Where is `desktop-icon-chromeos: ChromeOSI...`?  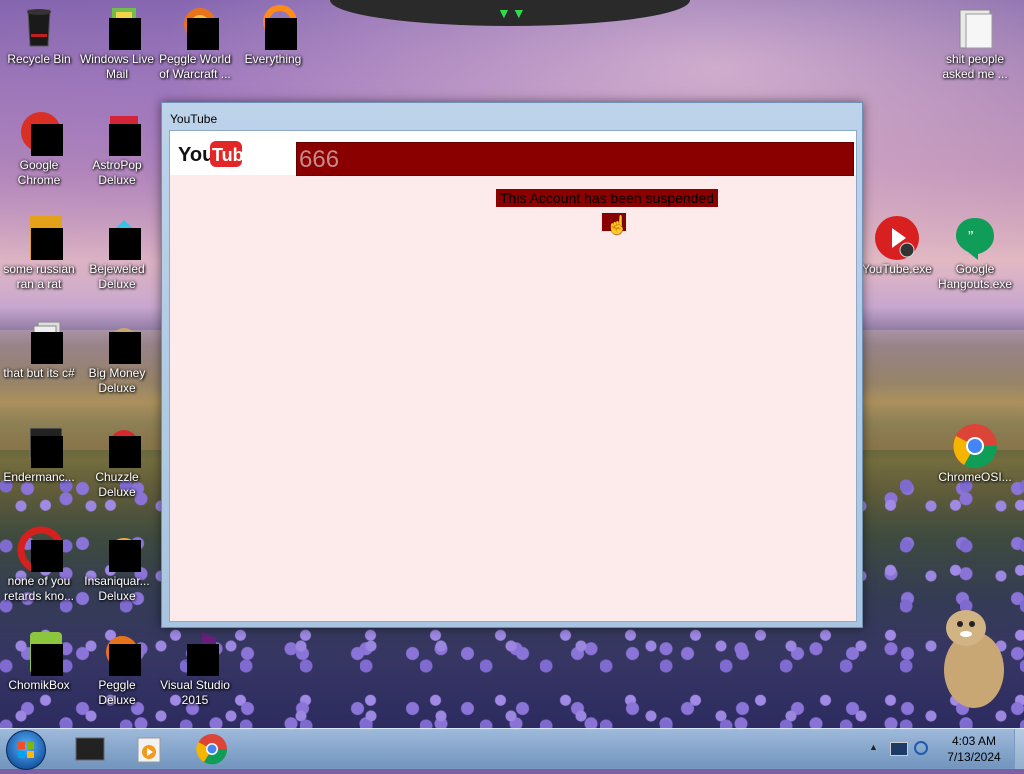 desktop-icon-chromeos: ChromeOSI... is located at coordinates (975, 453).